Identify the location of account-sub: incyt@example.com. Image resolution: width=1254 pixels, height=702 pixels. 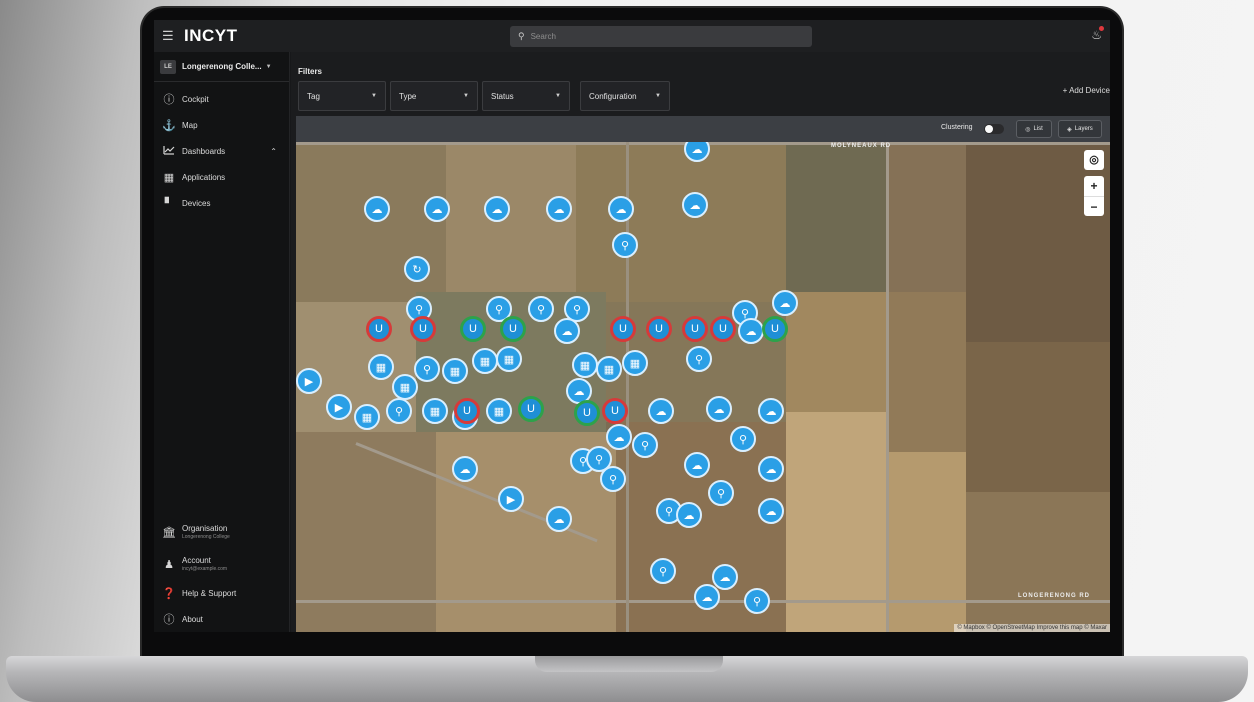
(205, 569).